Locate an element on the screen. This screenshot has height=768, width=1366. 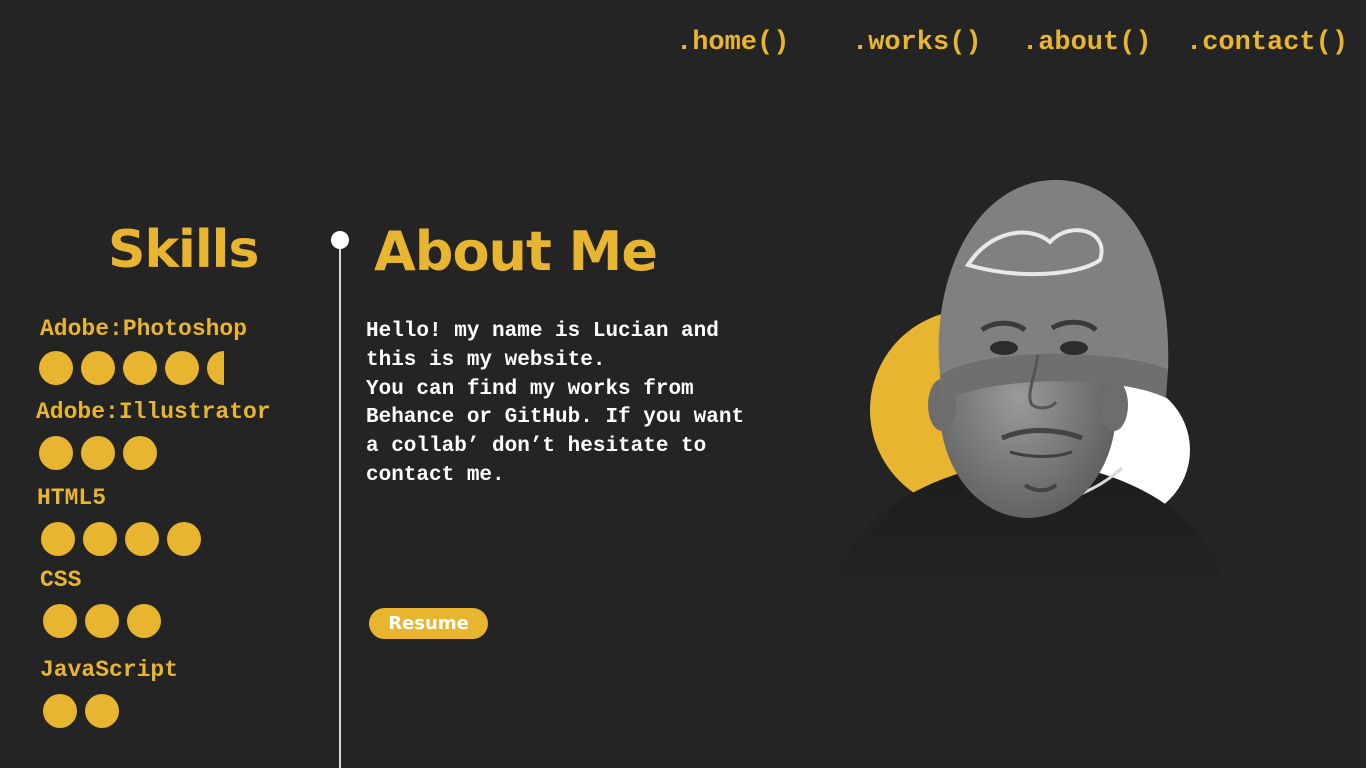
timeline-divider is located at coordinates (340, 504).